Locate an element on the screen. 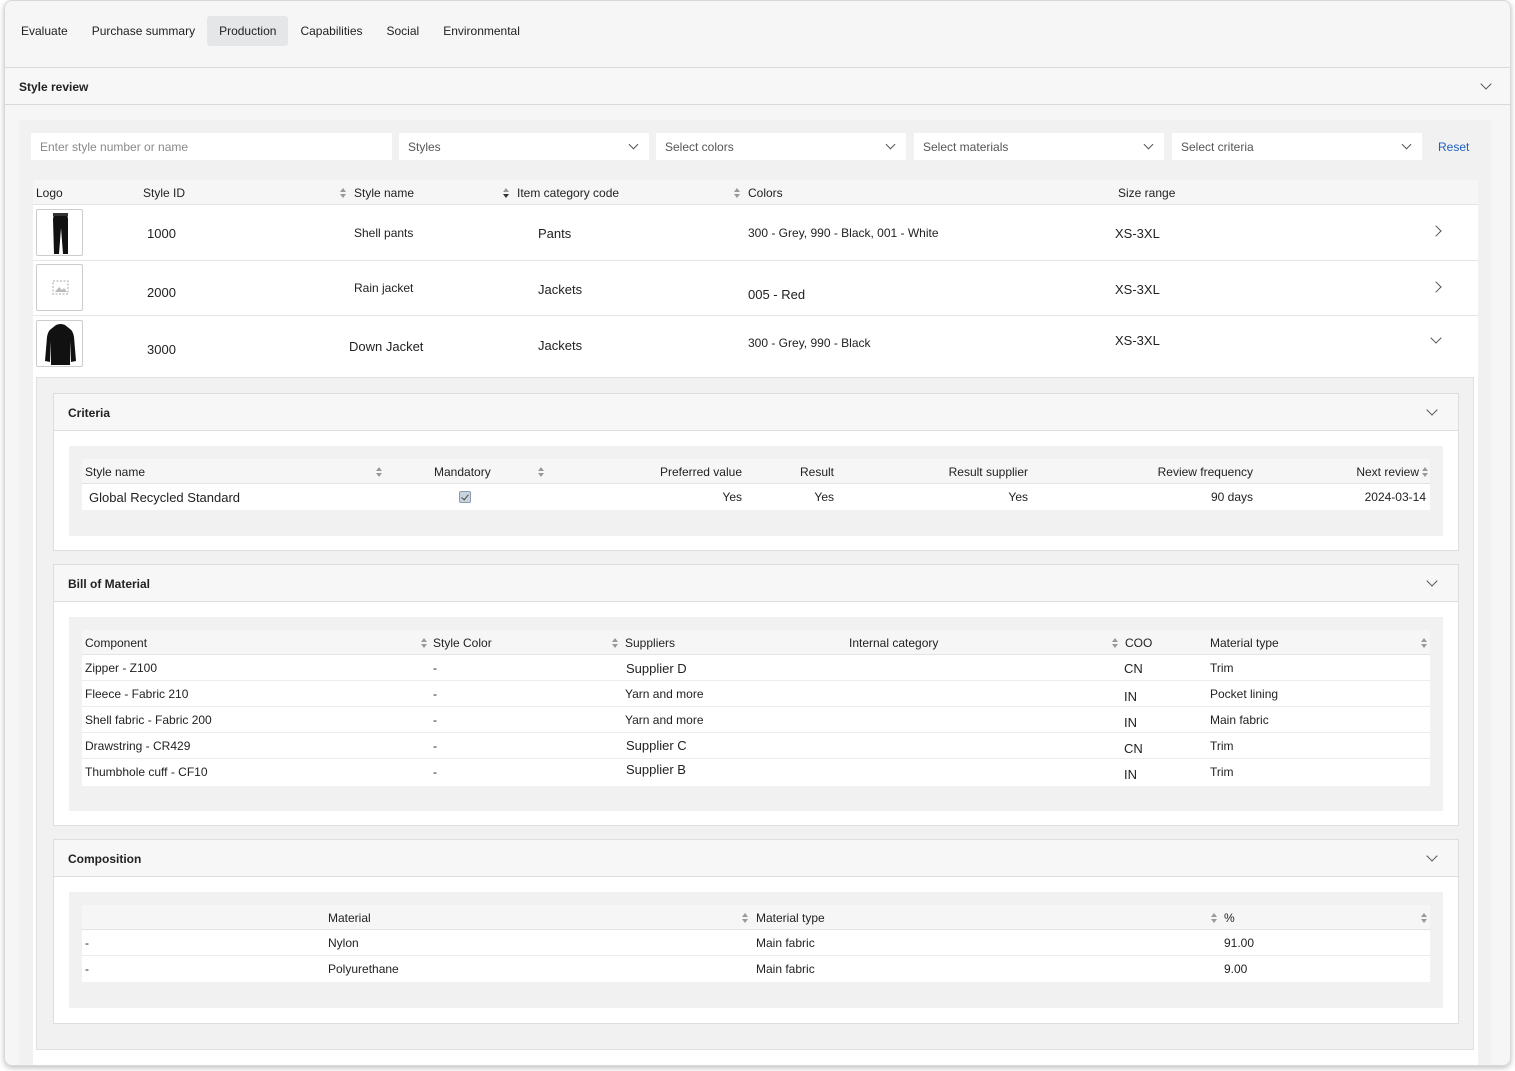 The height and width of the screenshot is (1071, 1515). style-review-header: Style review is located at coordinates (757, 86).